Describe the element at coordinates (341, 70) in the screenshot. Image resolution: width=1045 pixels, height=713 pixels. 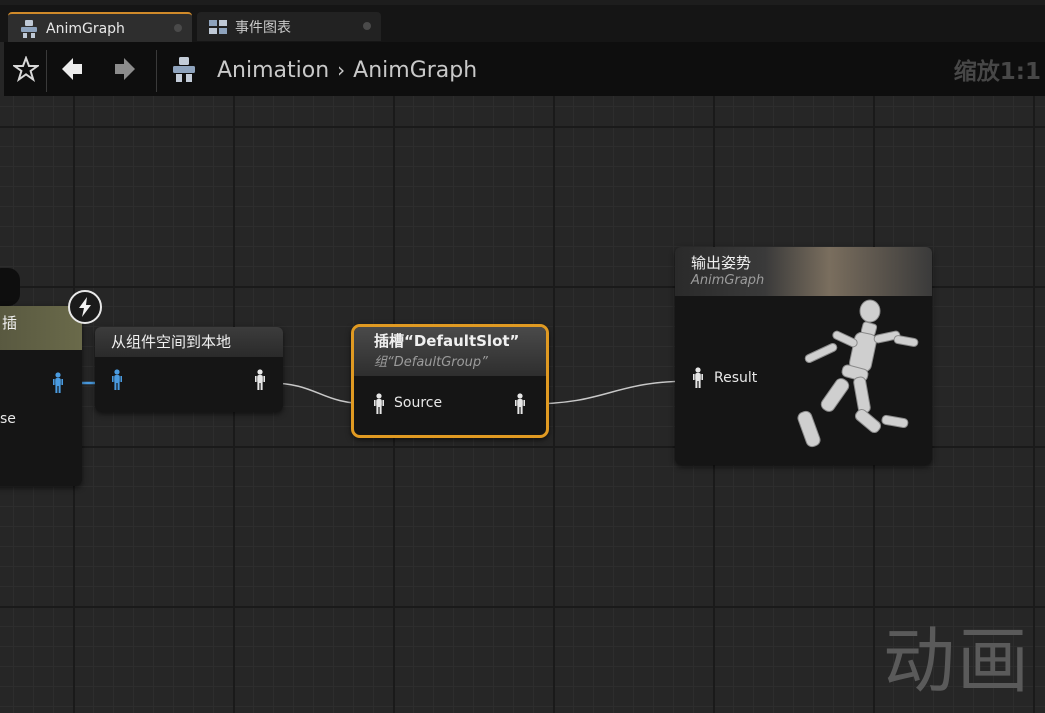
I see `breadcrumb-chevron-icon: ›` at that location.